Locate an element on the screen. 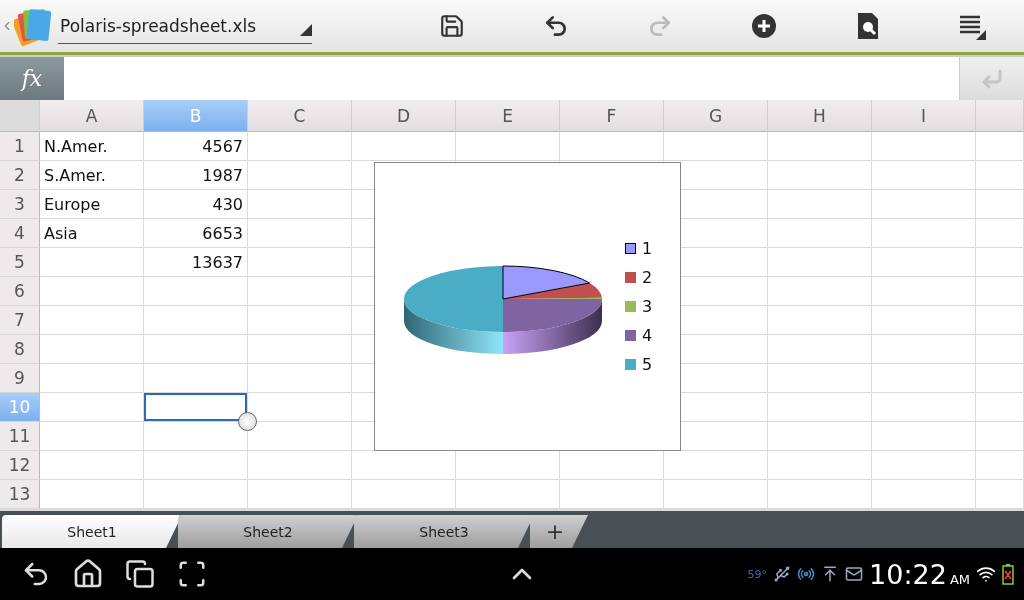 The width and height of the screenshot is (1024, 600). row-header: 9 is located at coordinates (20, 378).